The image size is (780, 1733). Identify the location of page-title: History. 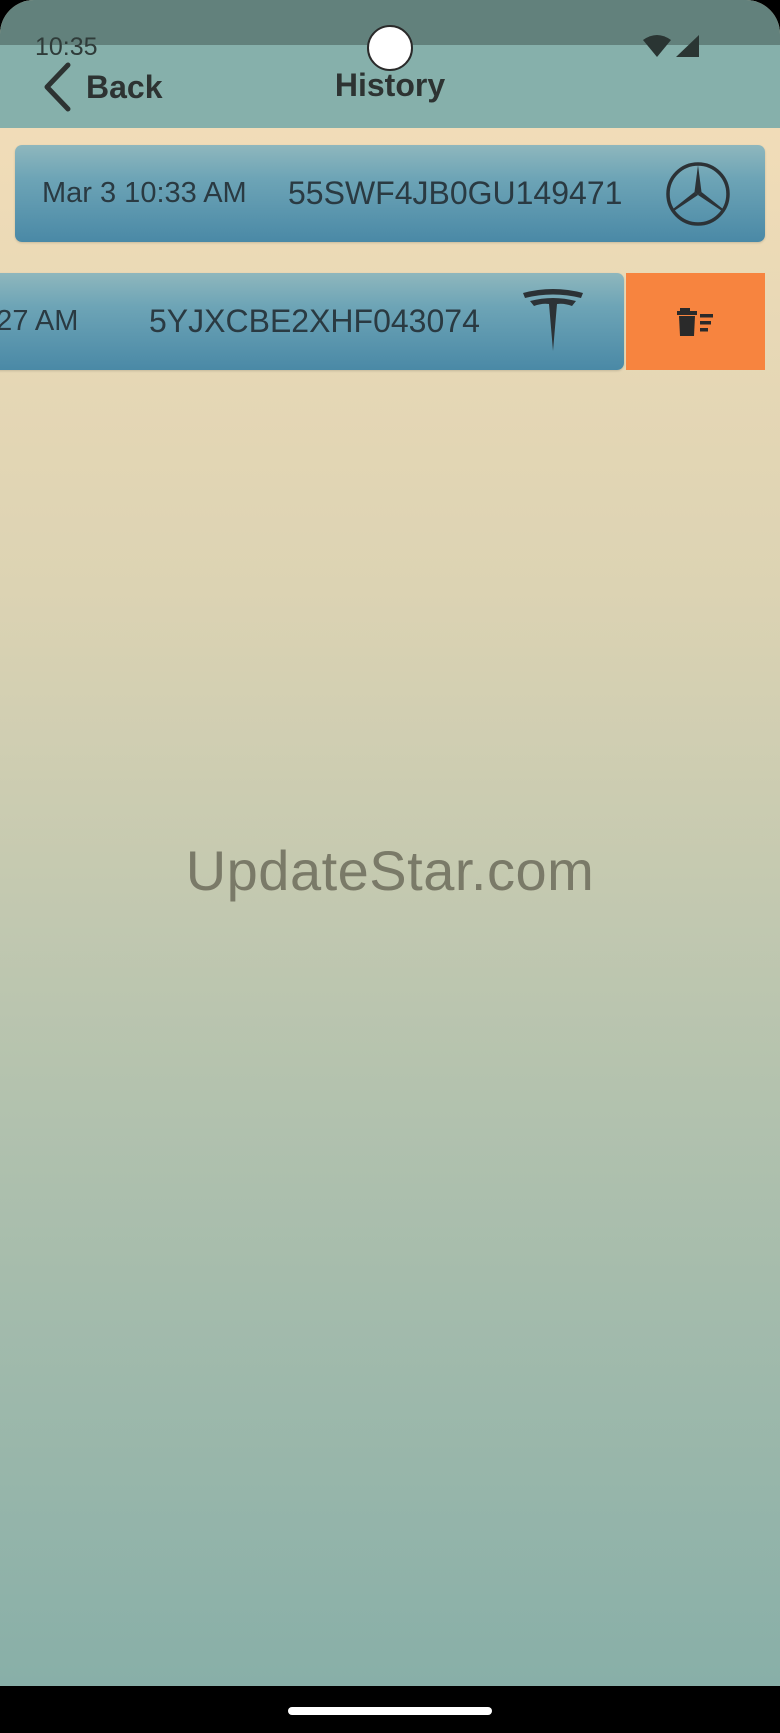
(390, 85).